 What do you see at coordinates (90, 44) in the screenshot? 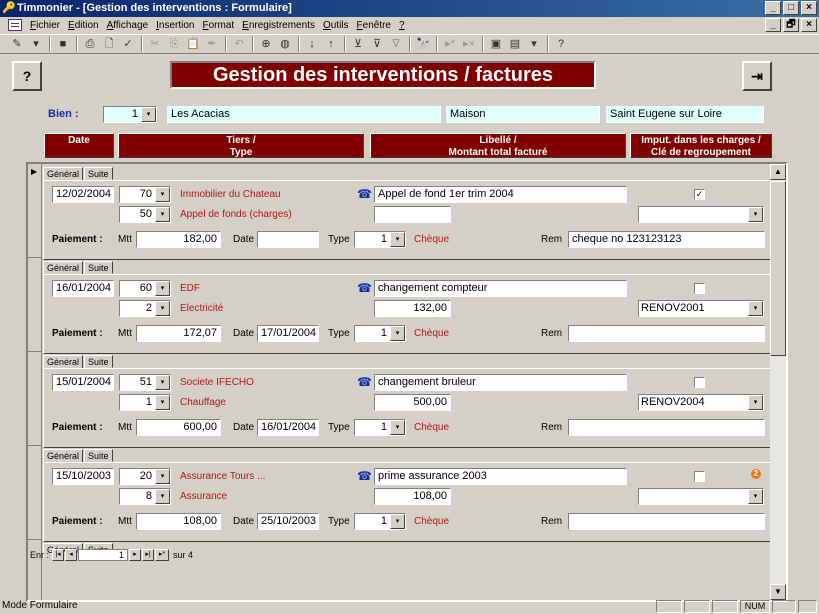
I see `print-icon: ⎙` at bounding box center [90, 44].